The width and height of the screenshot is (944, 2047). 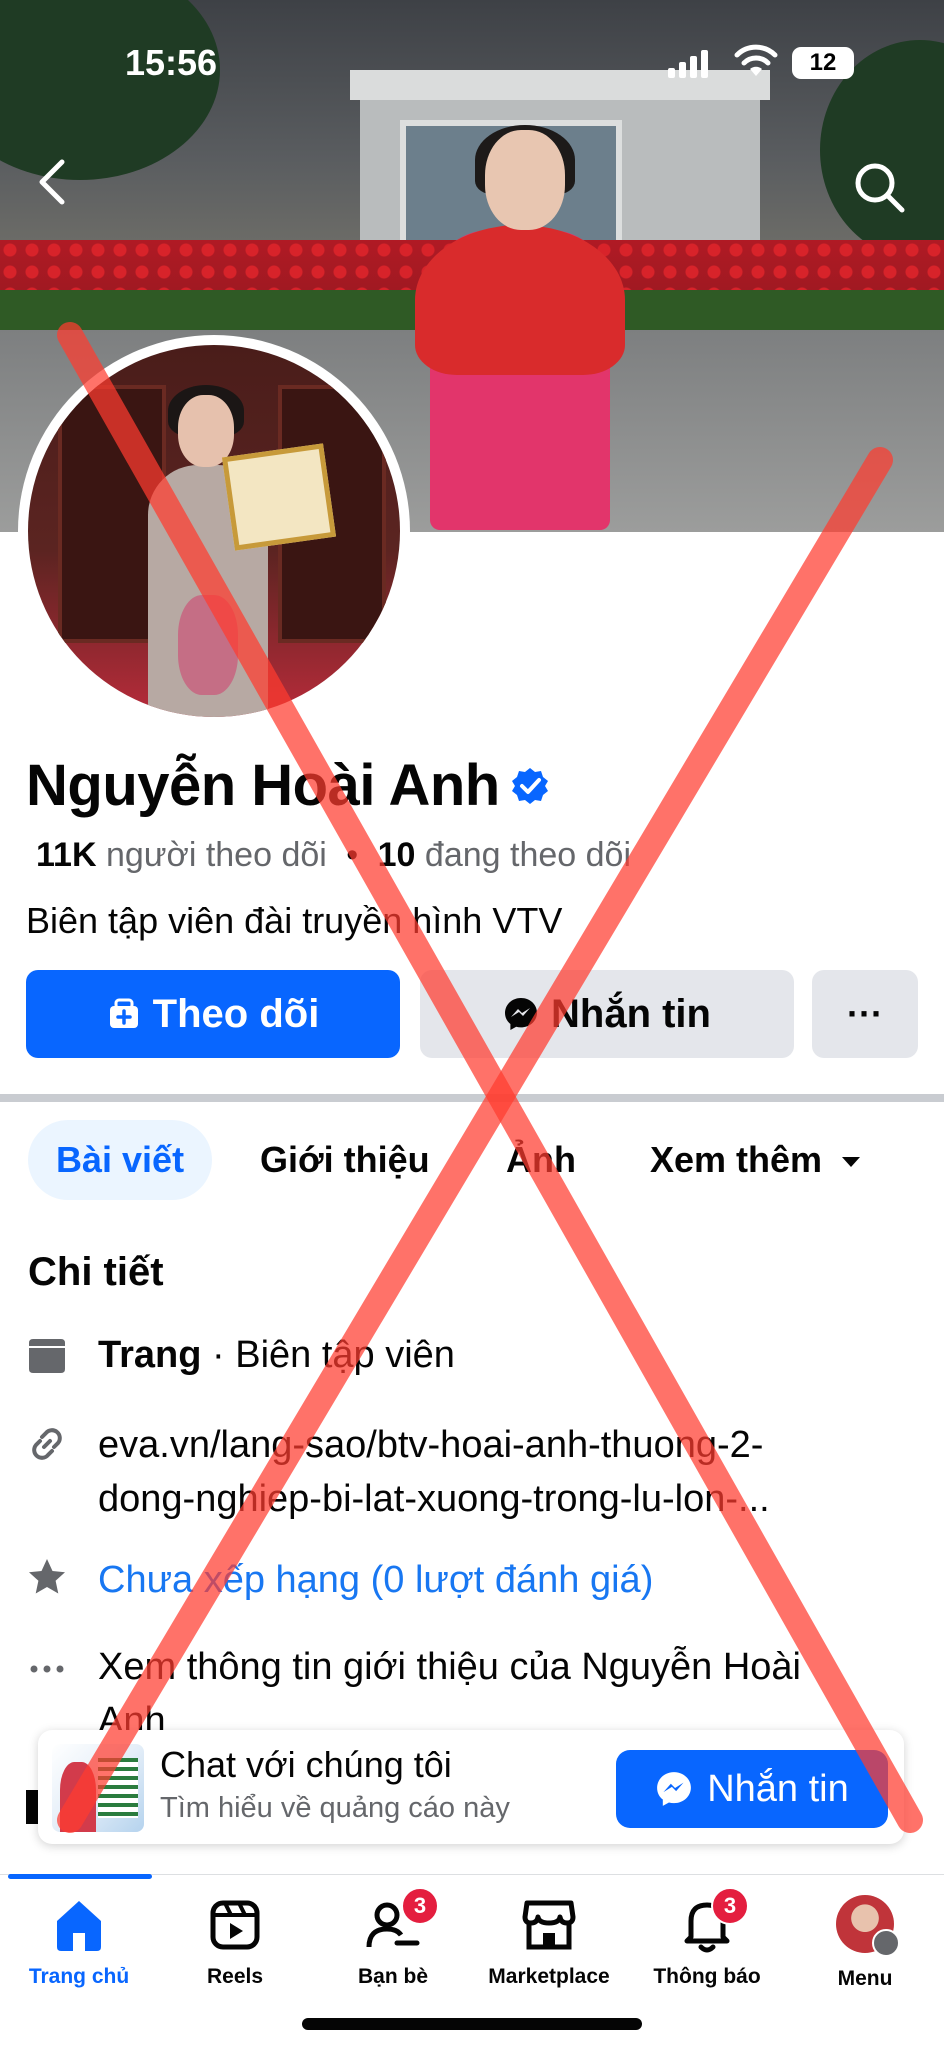 I want to click on back-arrow-icon, so click(x=52, y=182).